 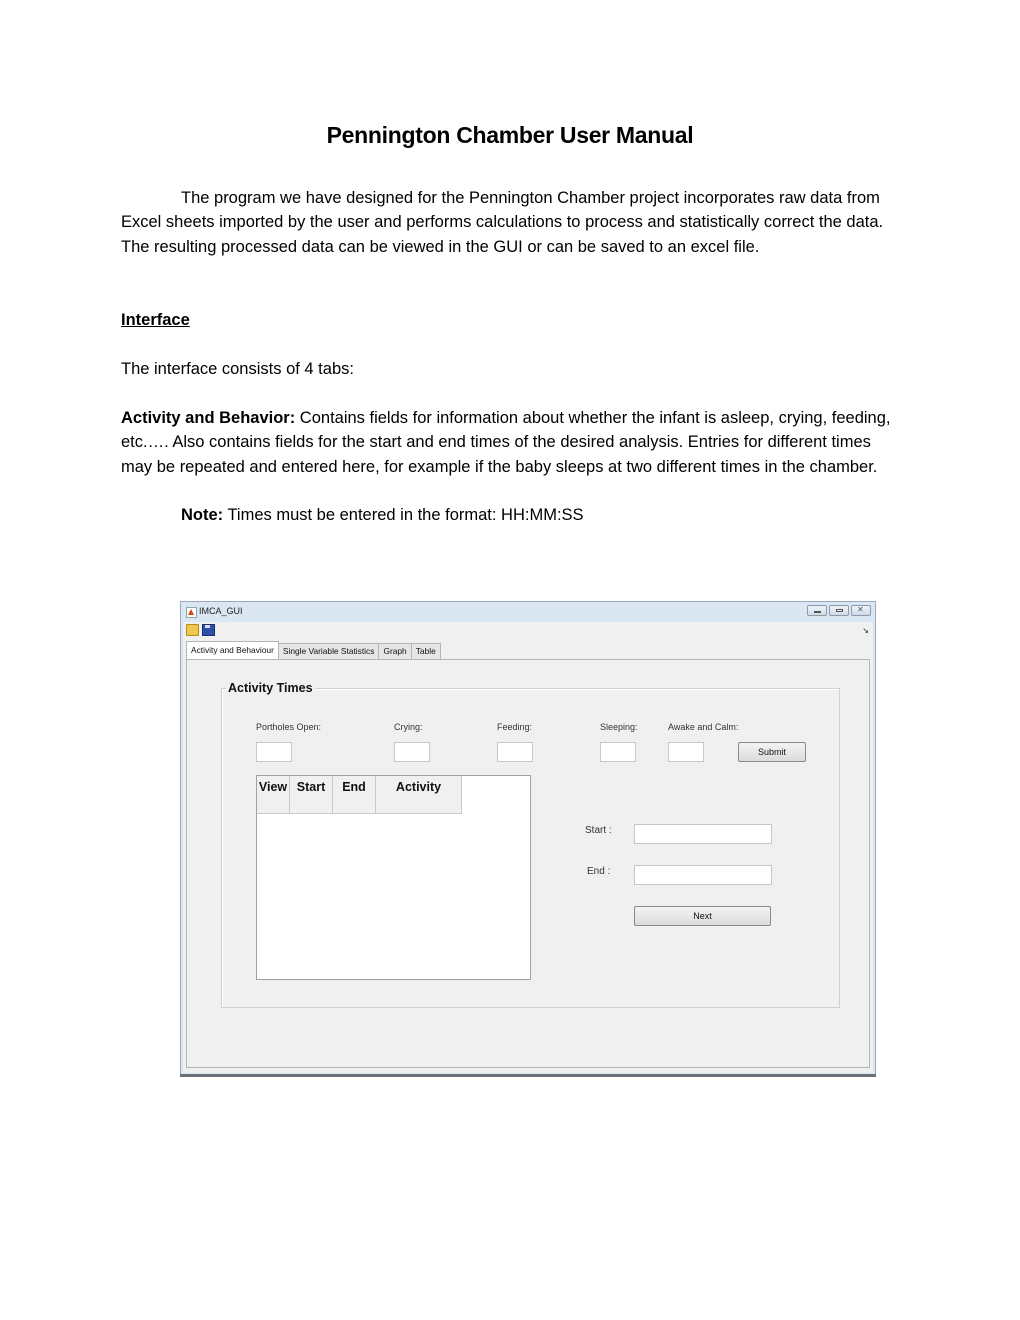 What do you see at coordinates (208, 630) in the screenshot?
I see `save-icon` at bounding box center [208, 630].